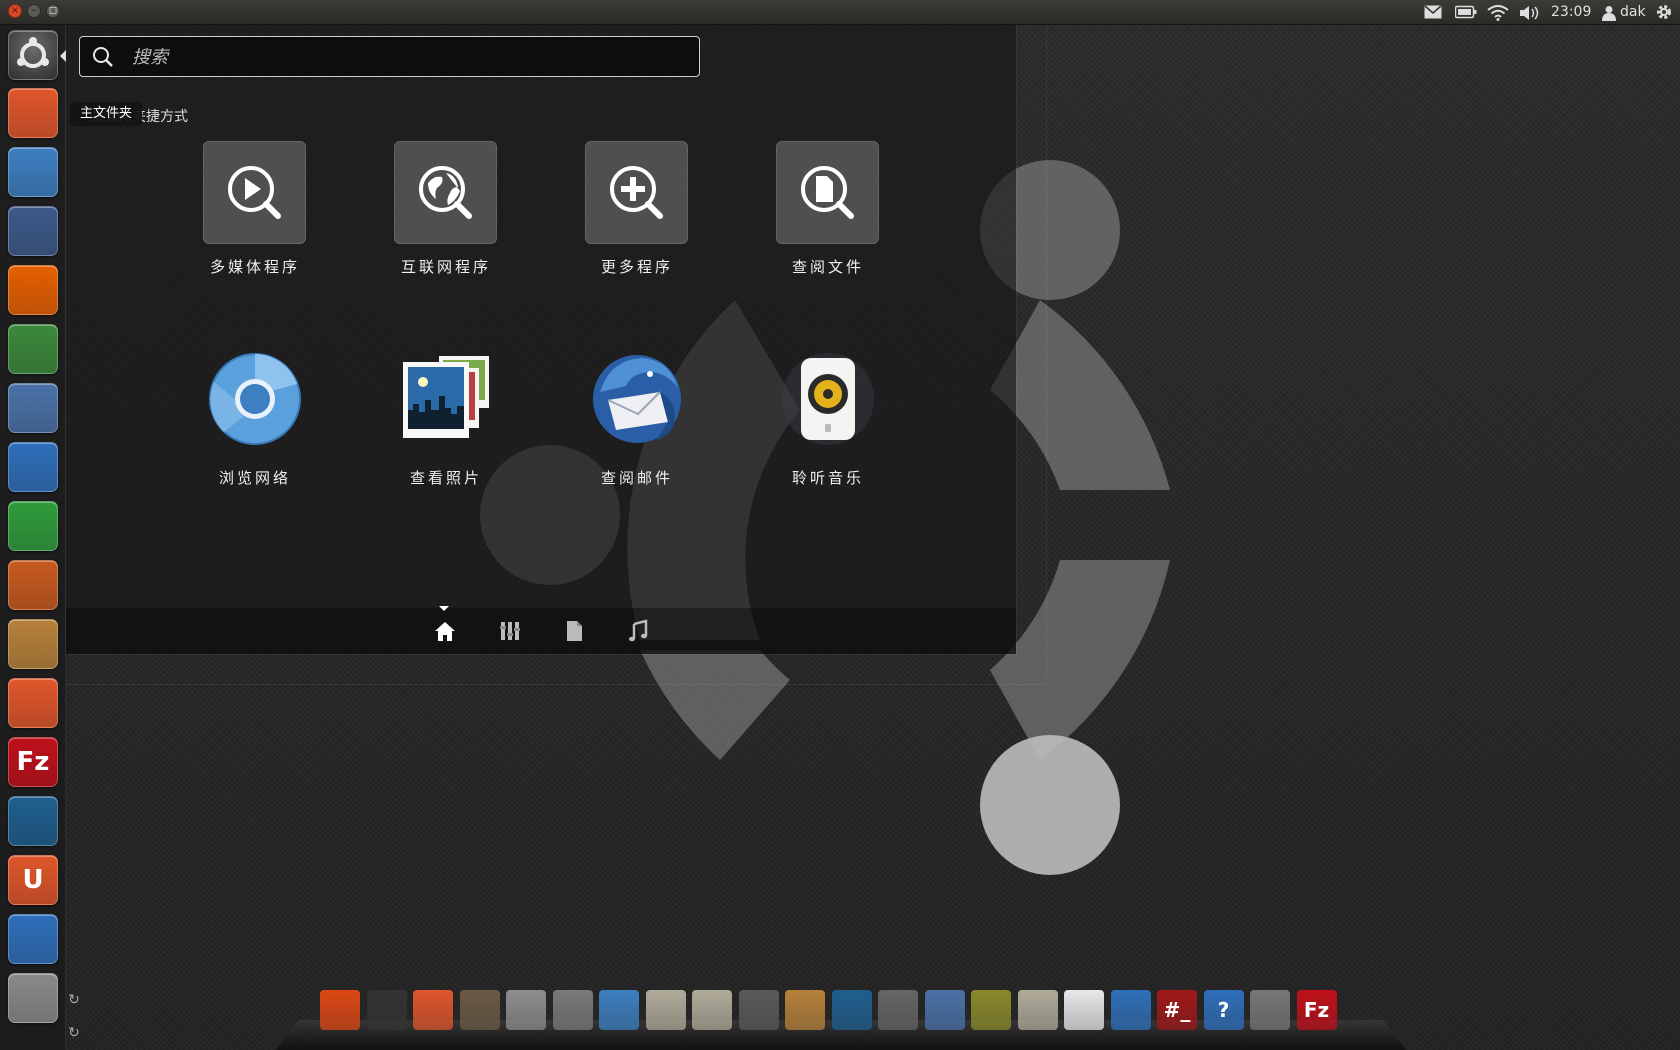 The height and width of the screenshot is (1050, 1680). I want to click on shortcut-listen-music: 聆听音乐, so click(826, 432).